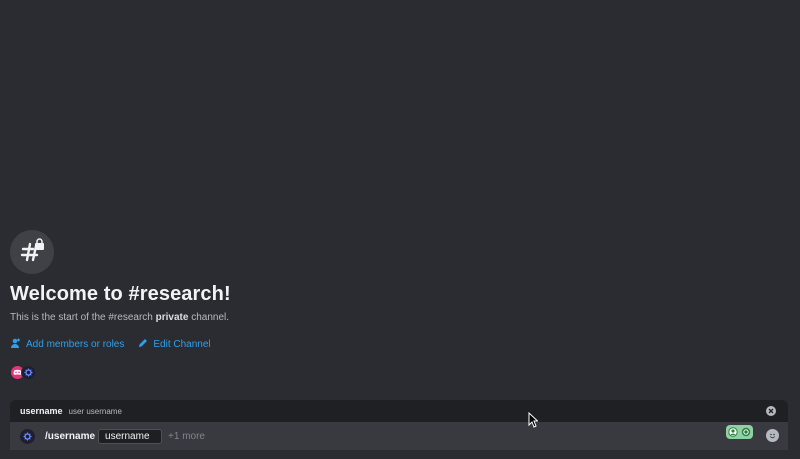 Image resolution: width=800 pixels, height=459 pixels. I want to click on slash-command-name: /username, so click(70, 436).